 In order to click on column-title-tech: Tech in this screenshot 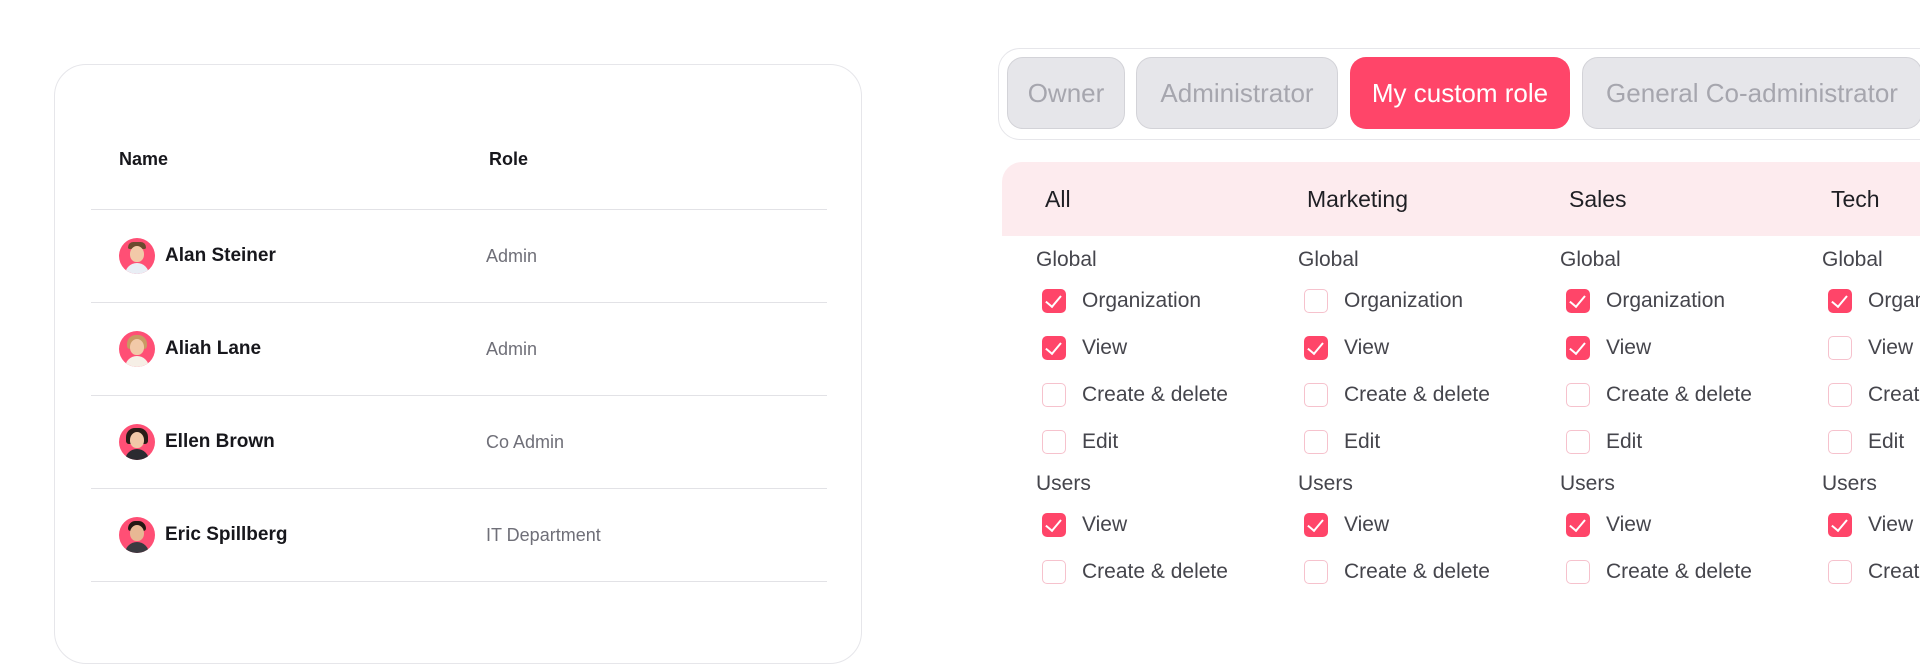, I will do `click(1855, 199)`.